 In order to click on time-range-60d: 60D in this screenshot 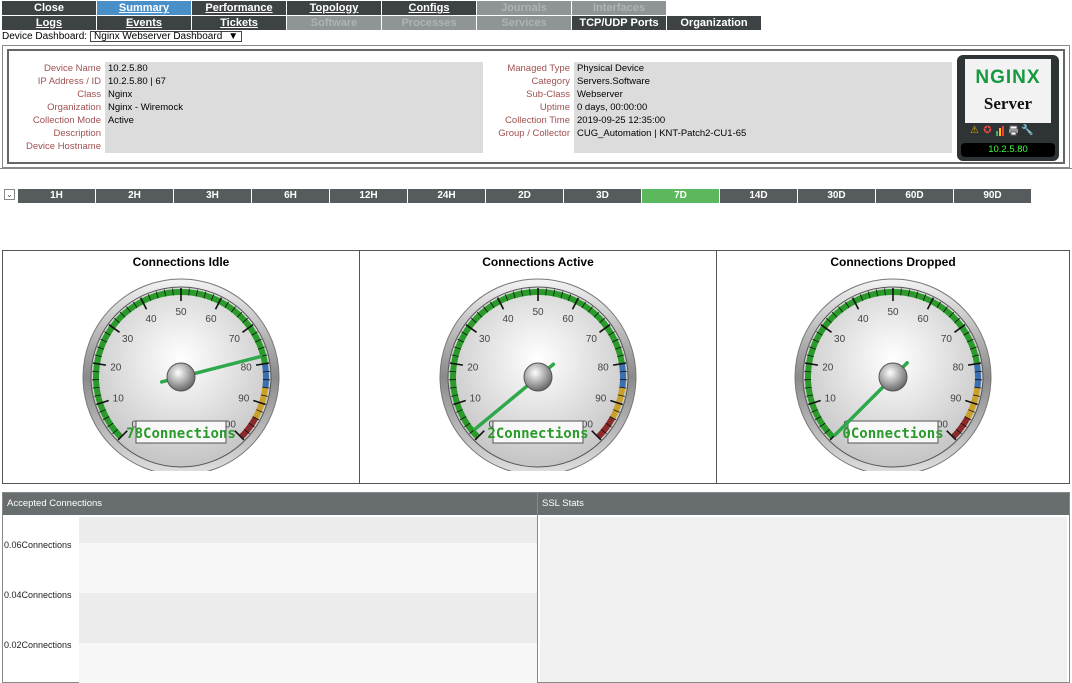, I will do `click(914, 196)`.